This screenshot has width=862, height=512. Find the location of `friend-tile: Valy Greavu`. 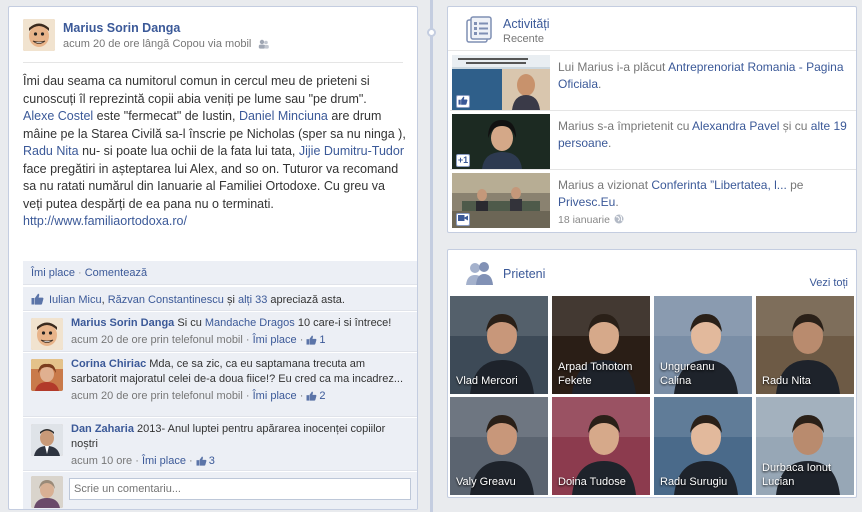

friend-tile: Valy Greavu is located at coordinates (499, 446).